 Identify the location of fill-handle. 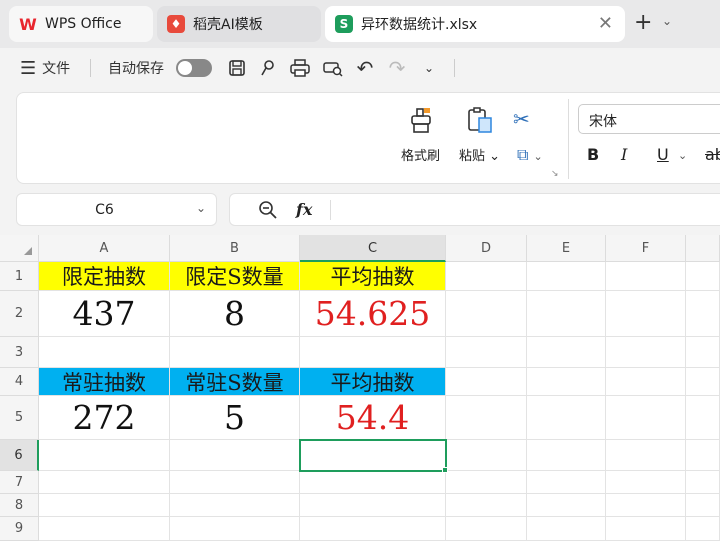
(445, 470).